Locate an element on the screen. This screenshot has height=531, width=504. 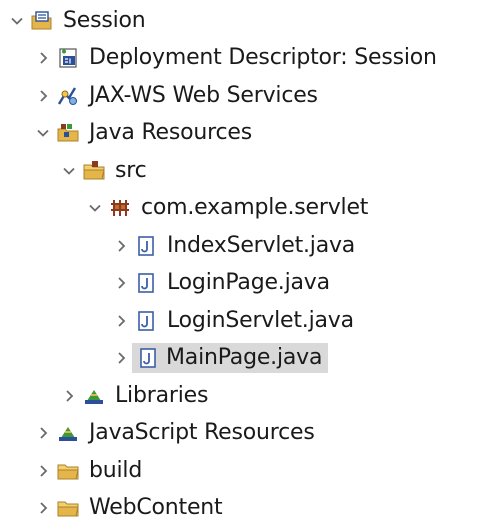
tree-node-build: build is located at coordinates (252, 471).